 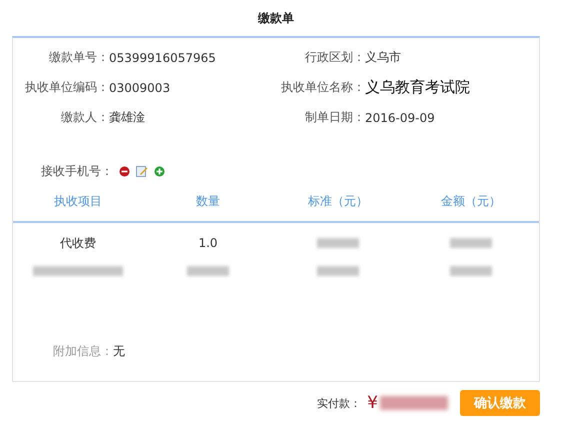 What do you see at coordinates (208, 201) in the screenshot?
I see `column-header: 数量` at bounding box center [208, 201].